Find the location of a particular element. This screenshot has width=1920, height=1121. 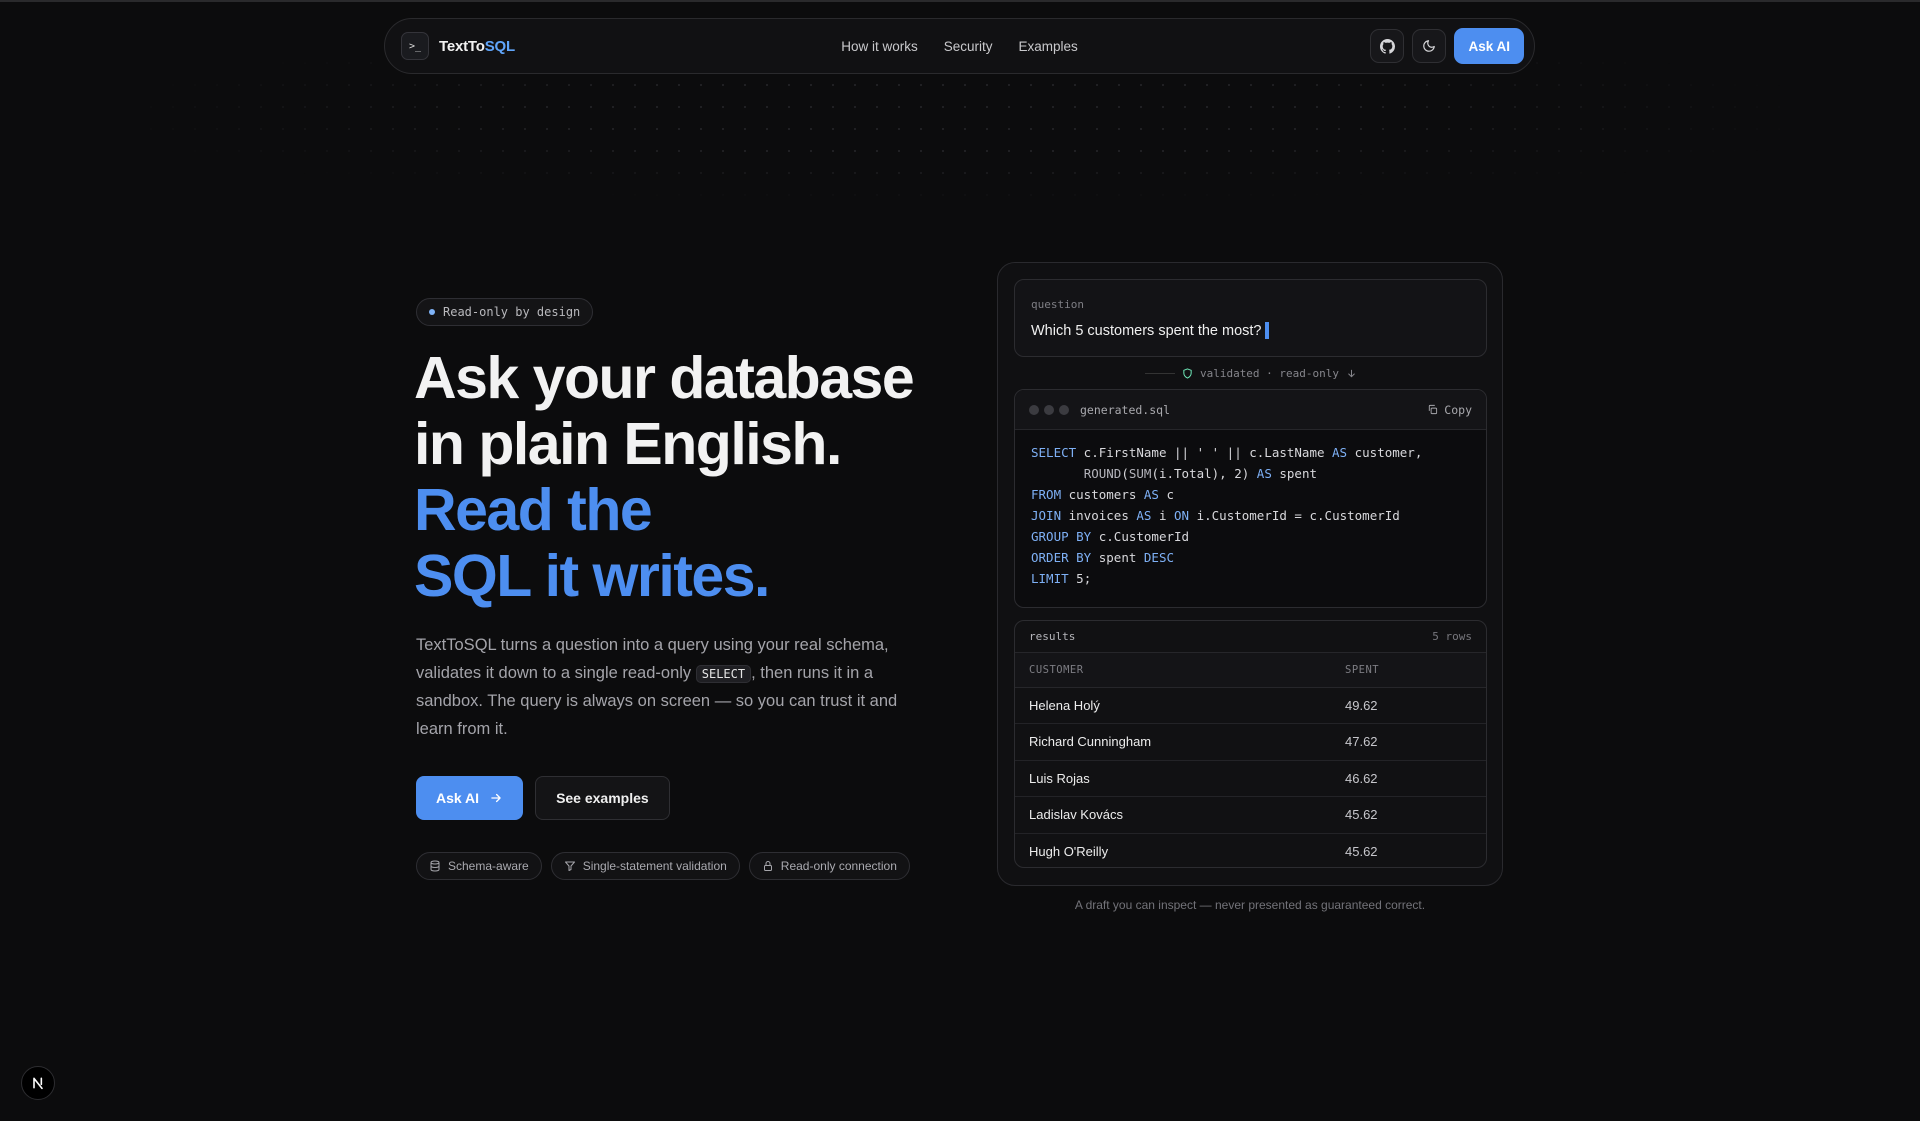

github-icon is located at coordinates (1387, 46).